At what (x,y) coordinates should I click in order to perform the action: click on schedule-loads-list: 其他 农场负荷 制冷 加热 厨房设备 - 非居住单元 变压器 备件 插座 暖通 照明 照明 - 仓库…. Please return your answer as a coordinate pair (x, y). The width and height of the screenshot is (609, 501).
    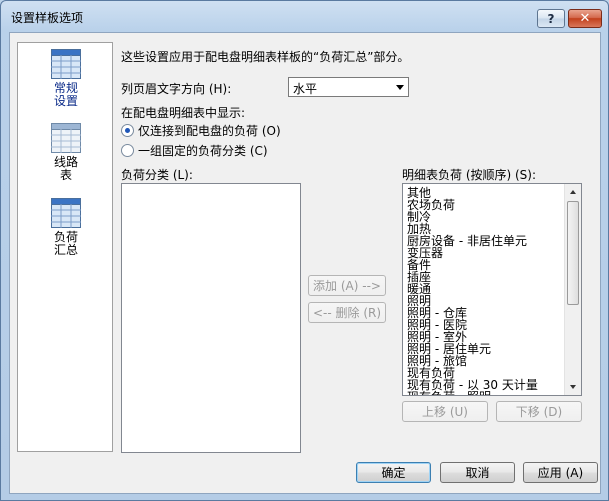
    Looking at the image, I should click on (492, 289).